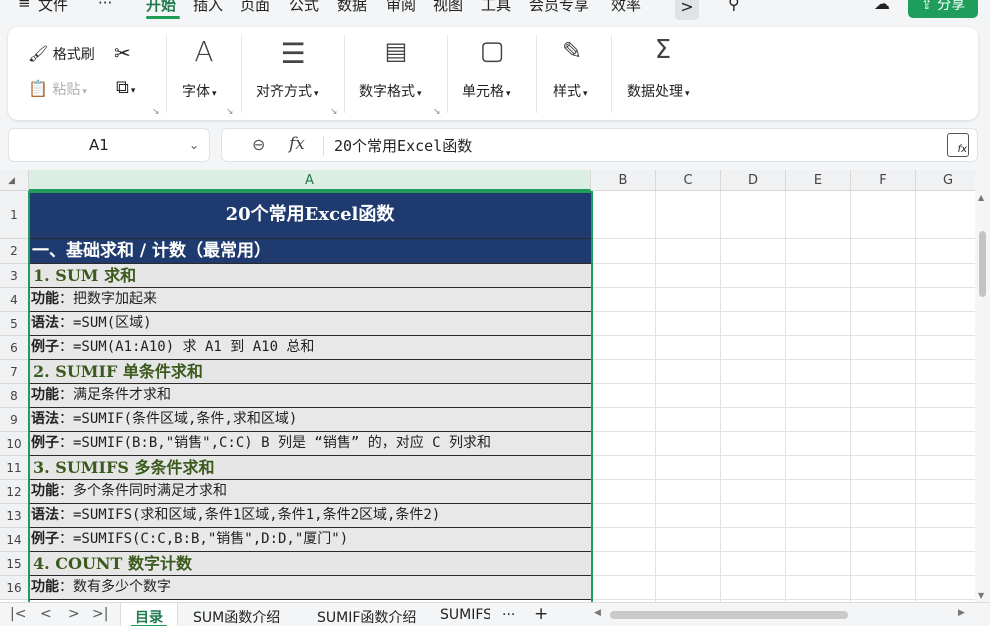  Describe the element at coordinates (883, 180) in the screenshot. I see `column-header-f: F` at that location.